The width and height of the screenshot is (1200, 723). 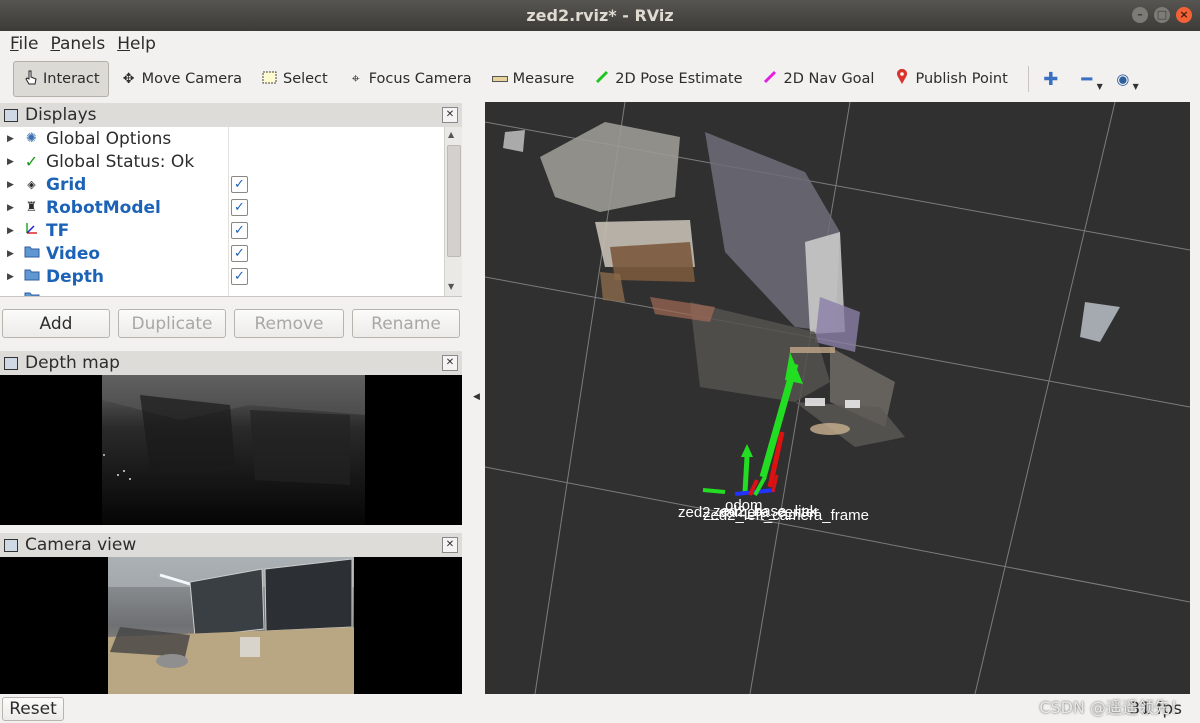 I want to click on minimize-button: –, so click(x=1140, y=15).